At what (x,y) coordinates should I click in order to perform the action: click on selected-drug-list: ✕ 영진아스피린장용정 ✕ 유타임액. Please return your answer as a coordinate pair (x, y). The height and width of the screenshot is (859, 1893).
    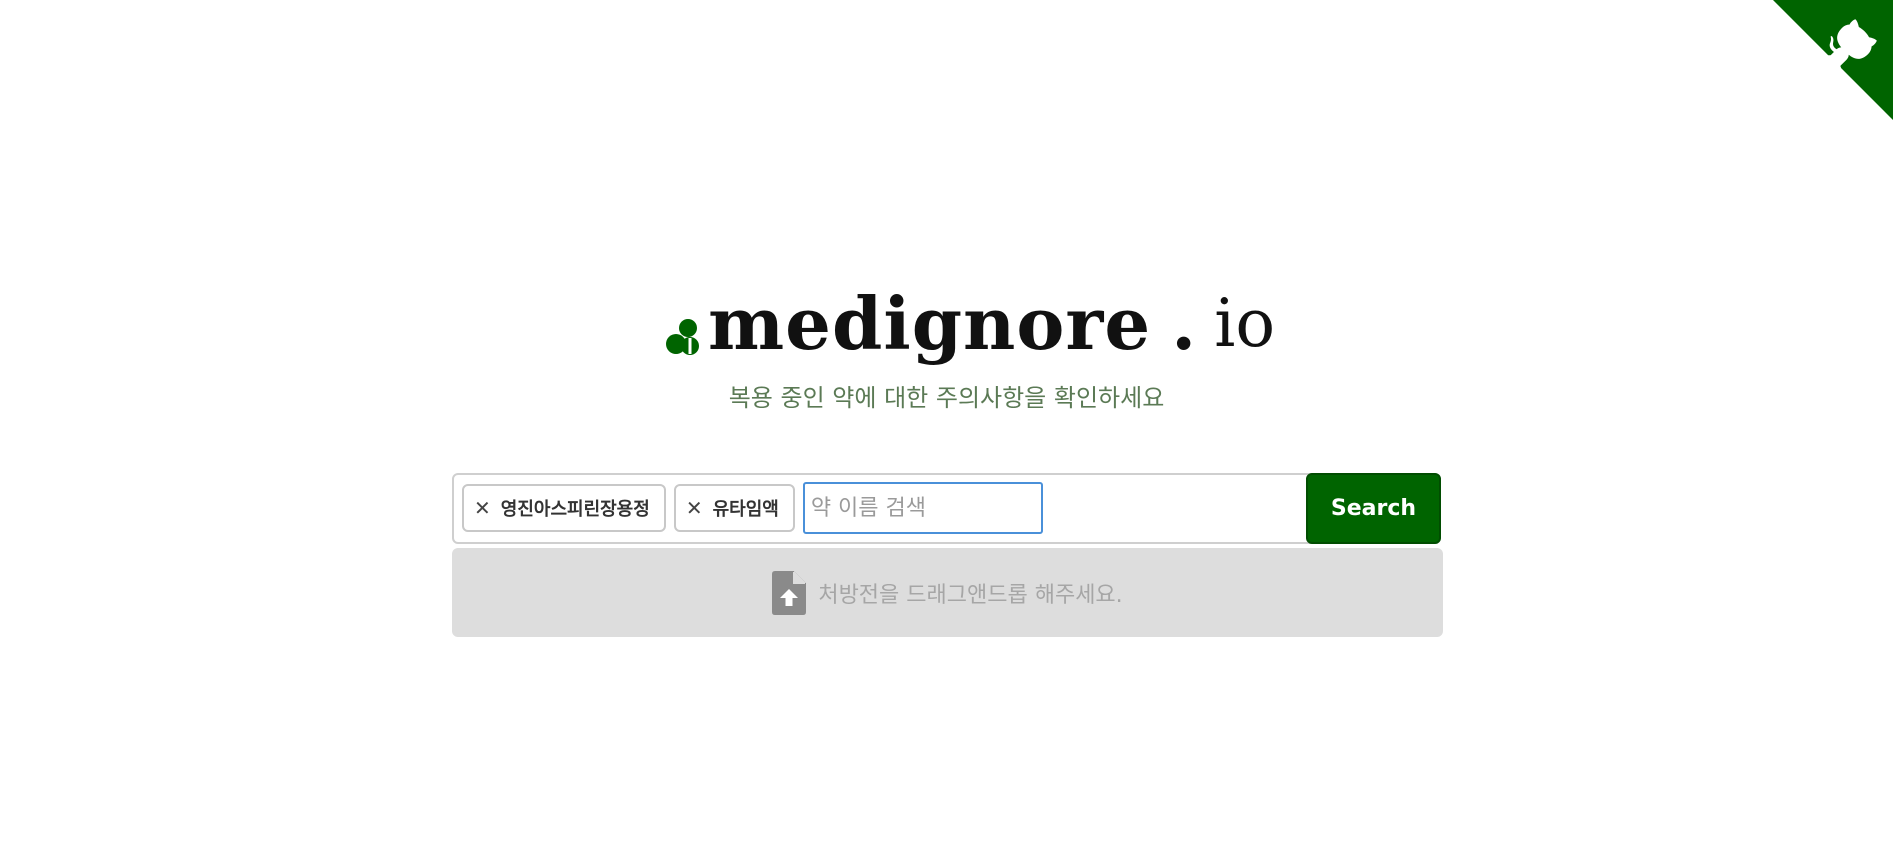
    Looking at the image, I should click on (752, 508).